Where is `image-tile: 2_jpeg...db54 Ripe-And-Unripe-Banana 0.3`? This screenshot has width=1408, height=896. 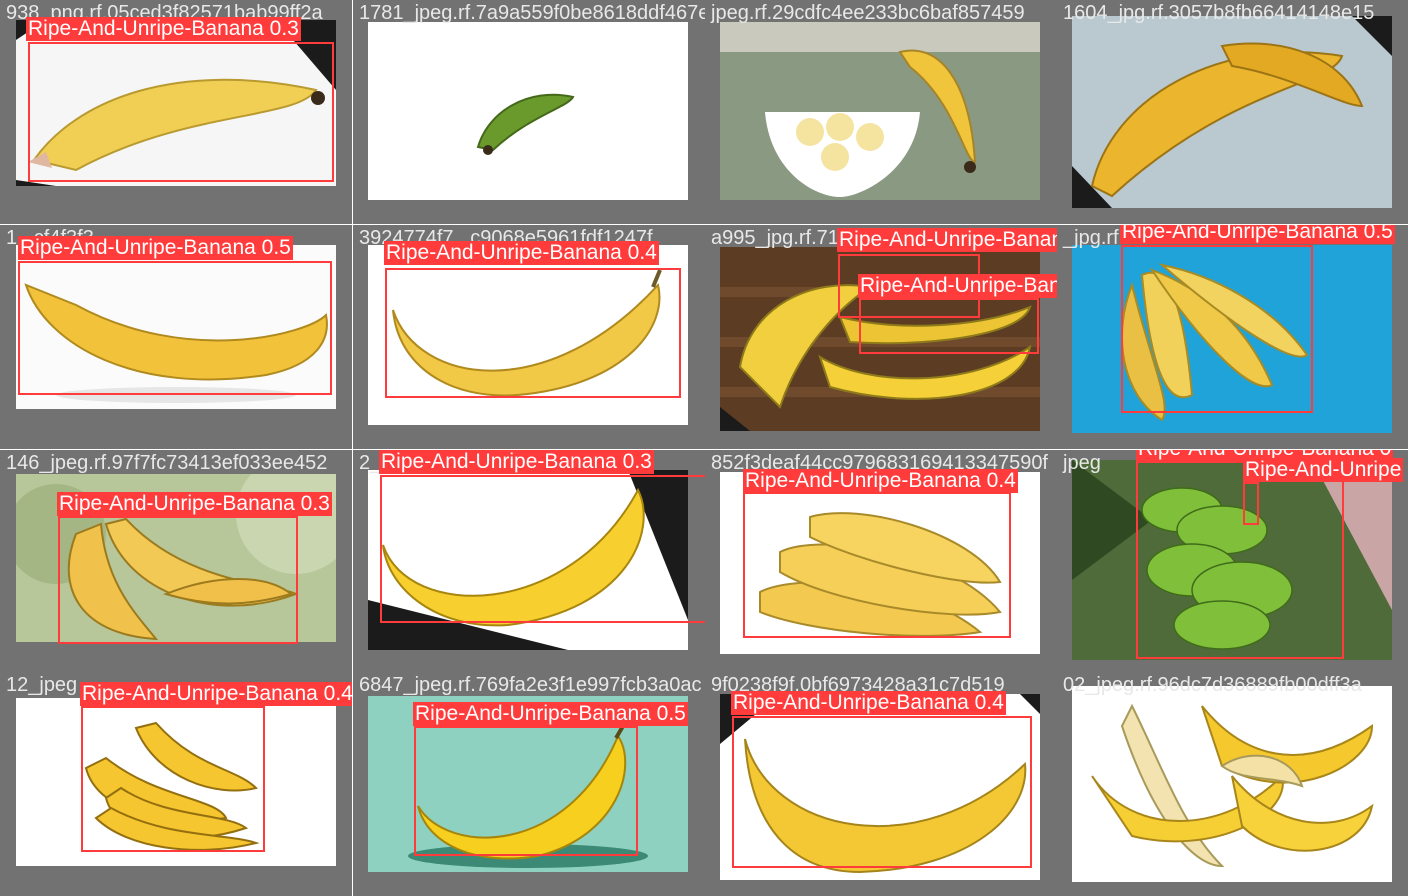
image-tile: 2_jpeg...db54 Ripe-And-Unripe-Banana 0.3 is located at coordinates (529, 562).